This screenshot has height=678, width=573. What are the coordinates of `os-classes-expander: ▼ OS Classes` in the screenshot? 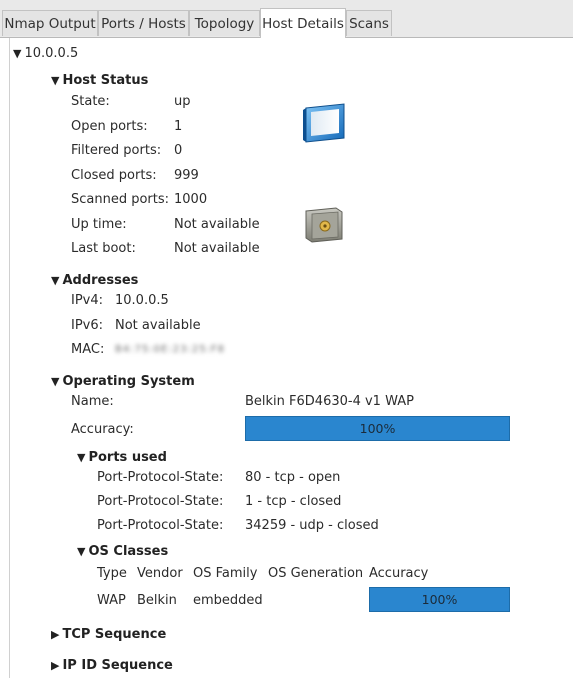 It's located at (122, 552).